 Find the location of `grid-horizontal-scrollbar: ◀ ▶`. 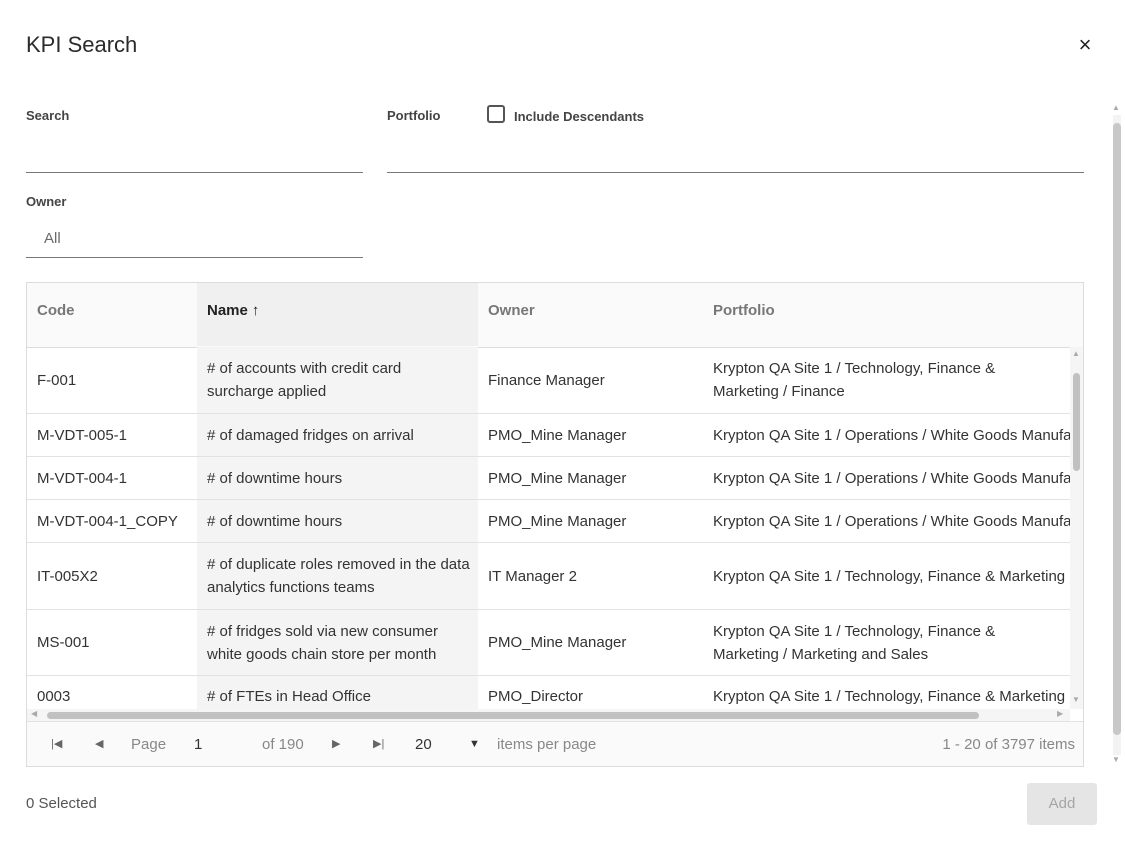

grid-horizontal-scrollbar: ◀ ▶ is located at coordinates (548, 715).